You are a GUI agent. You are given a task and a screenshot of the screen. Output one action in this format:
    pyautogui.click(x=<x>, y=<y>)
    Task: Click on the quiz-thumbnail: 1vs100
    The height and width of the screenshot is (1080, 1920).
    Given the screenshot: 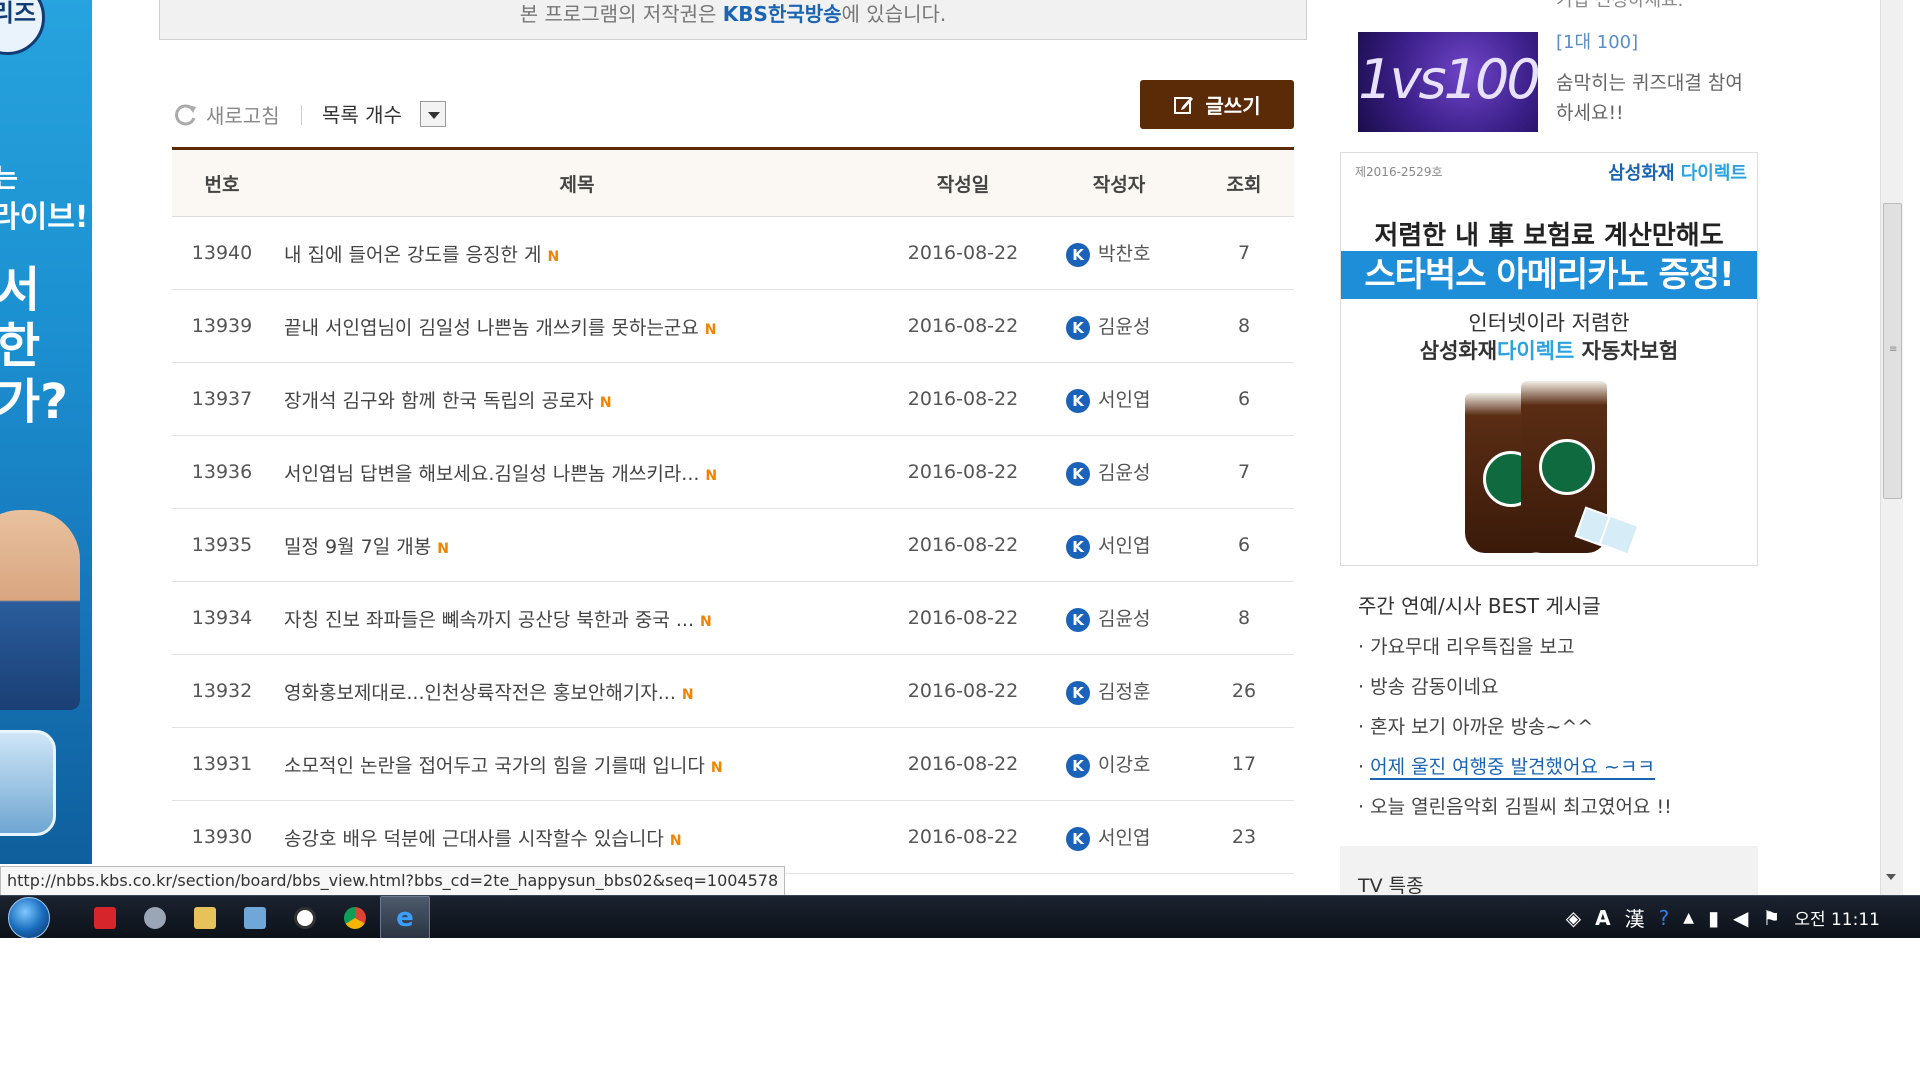 What is the action you would take?
    pyautogui.click(x=1448, y=82)
    